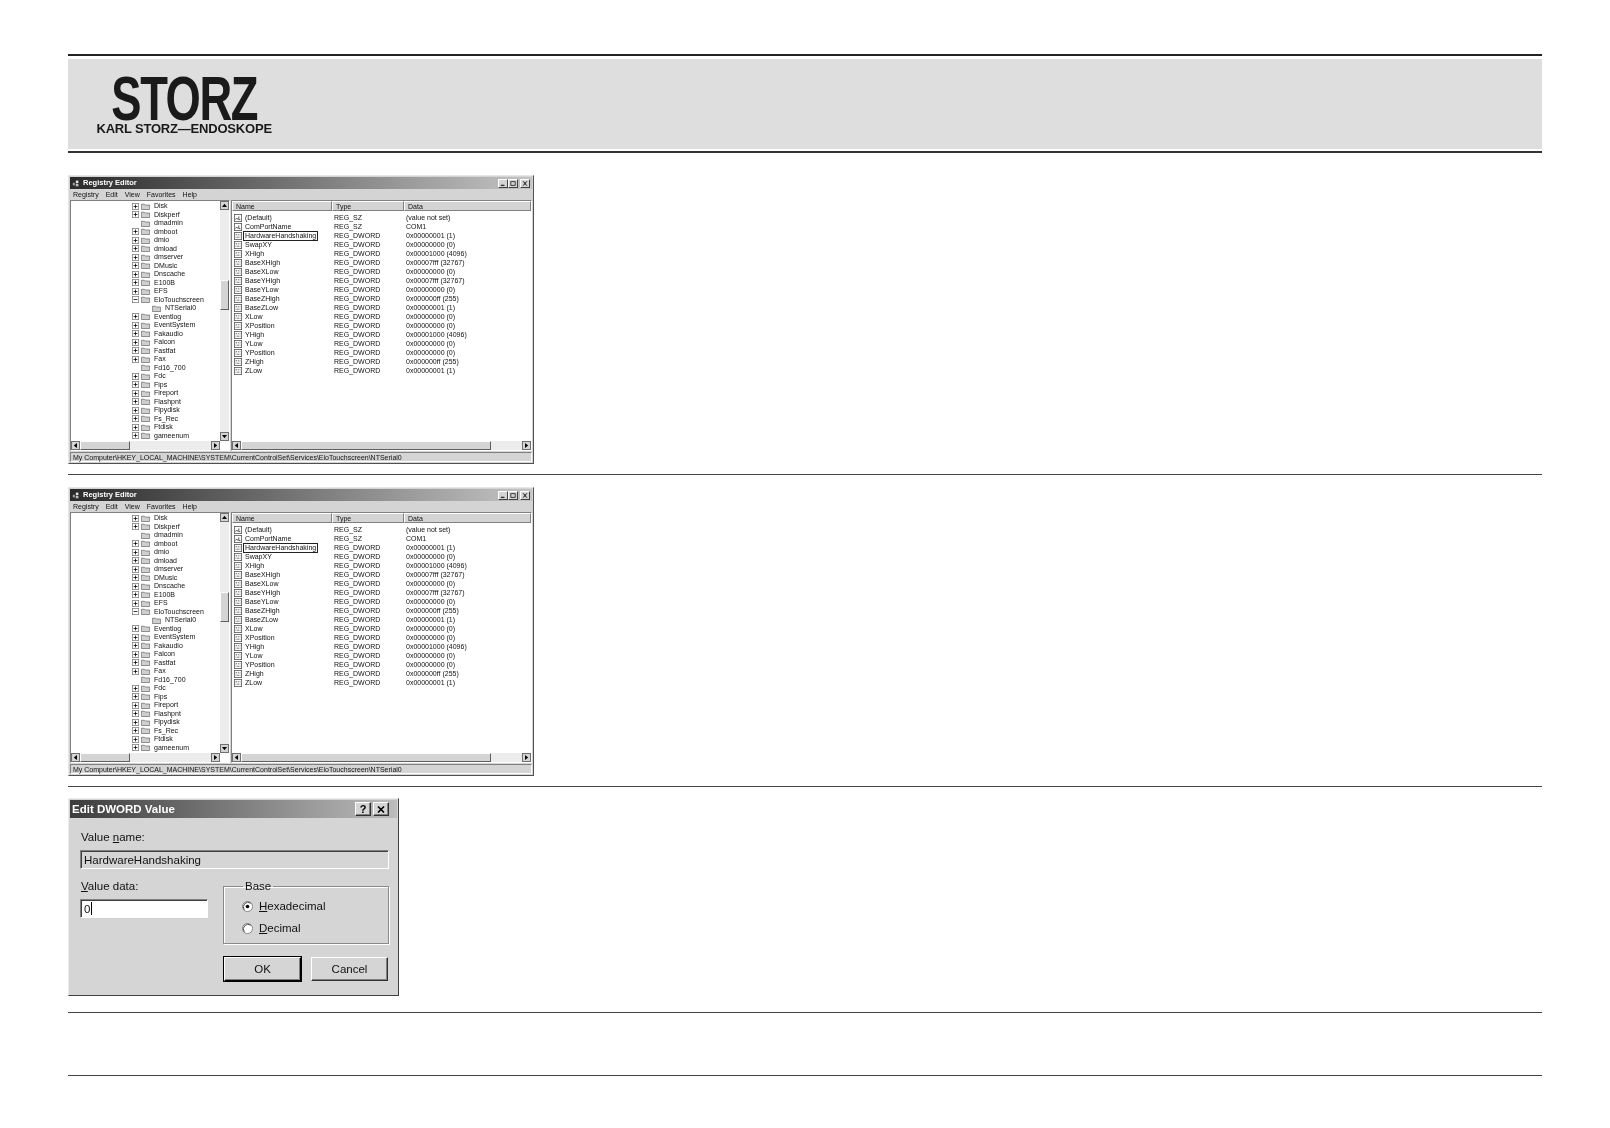  Describe the element at coordinates (144, 908) in the screenshot. I see `value-data-field: 0` at that location.